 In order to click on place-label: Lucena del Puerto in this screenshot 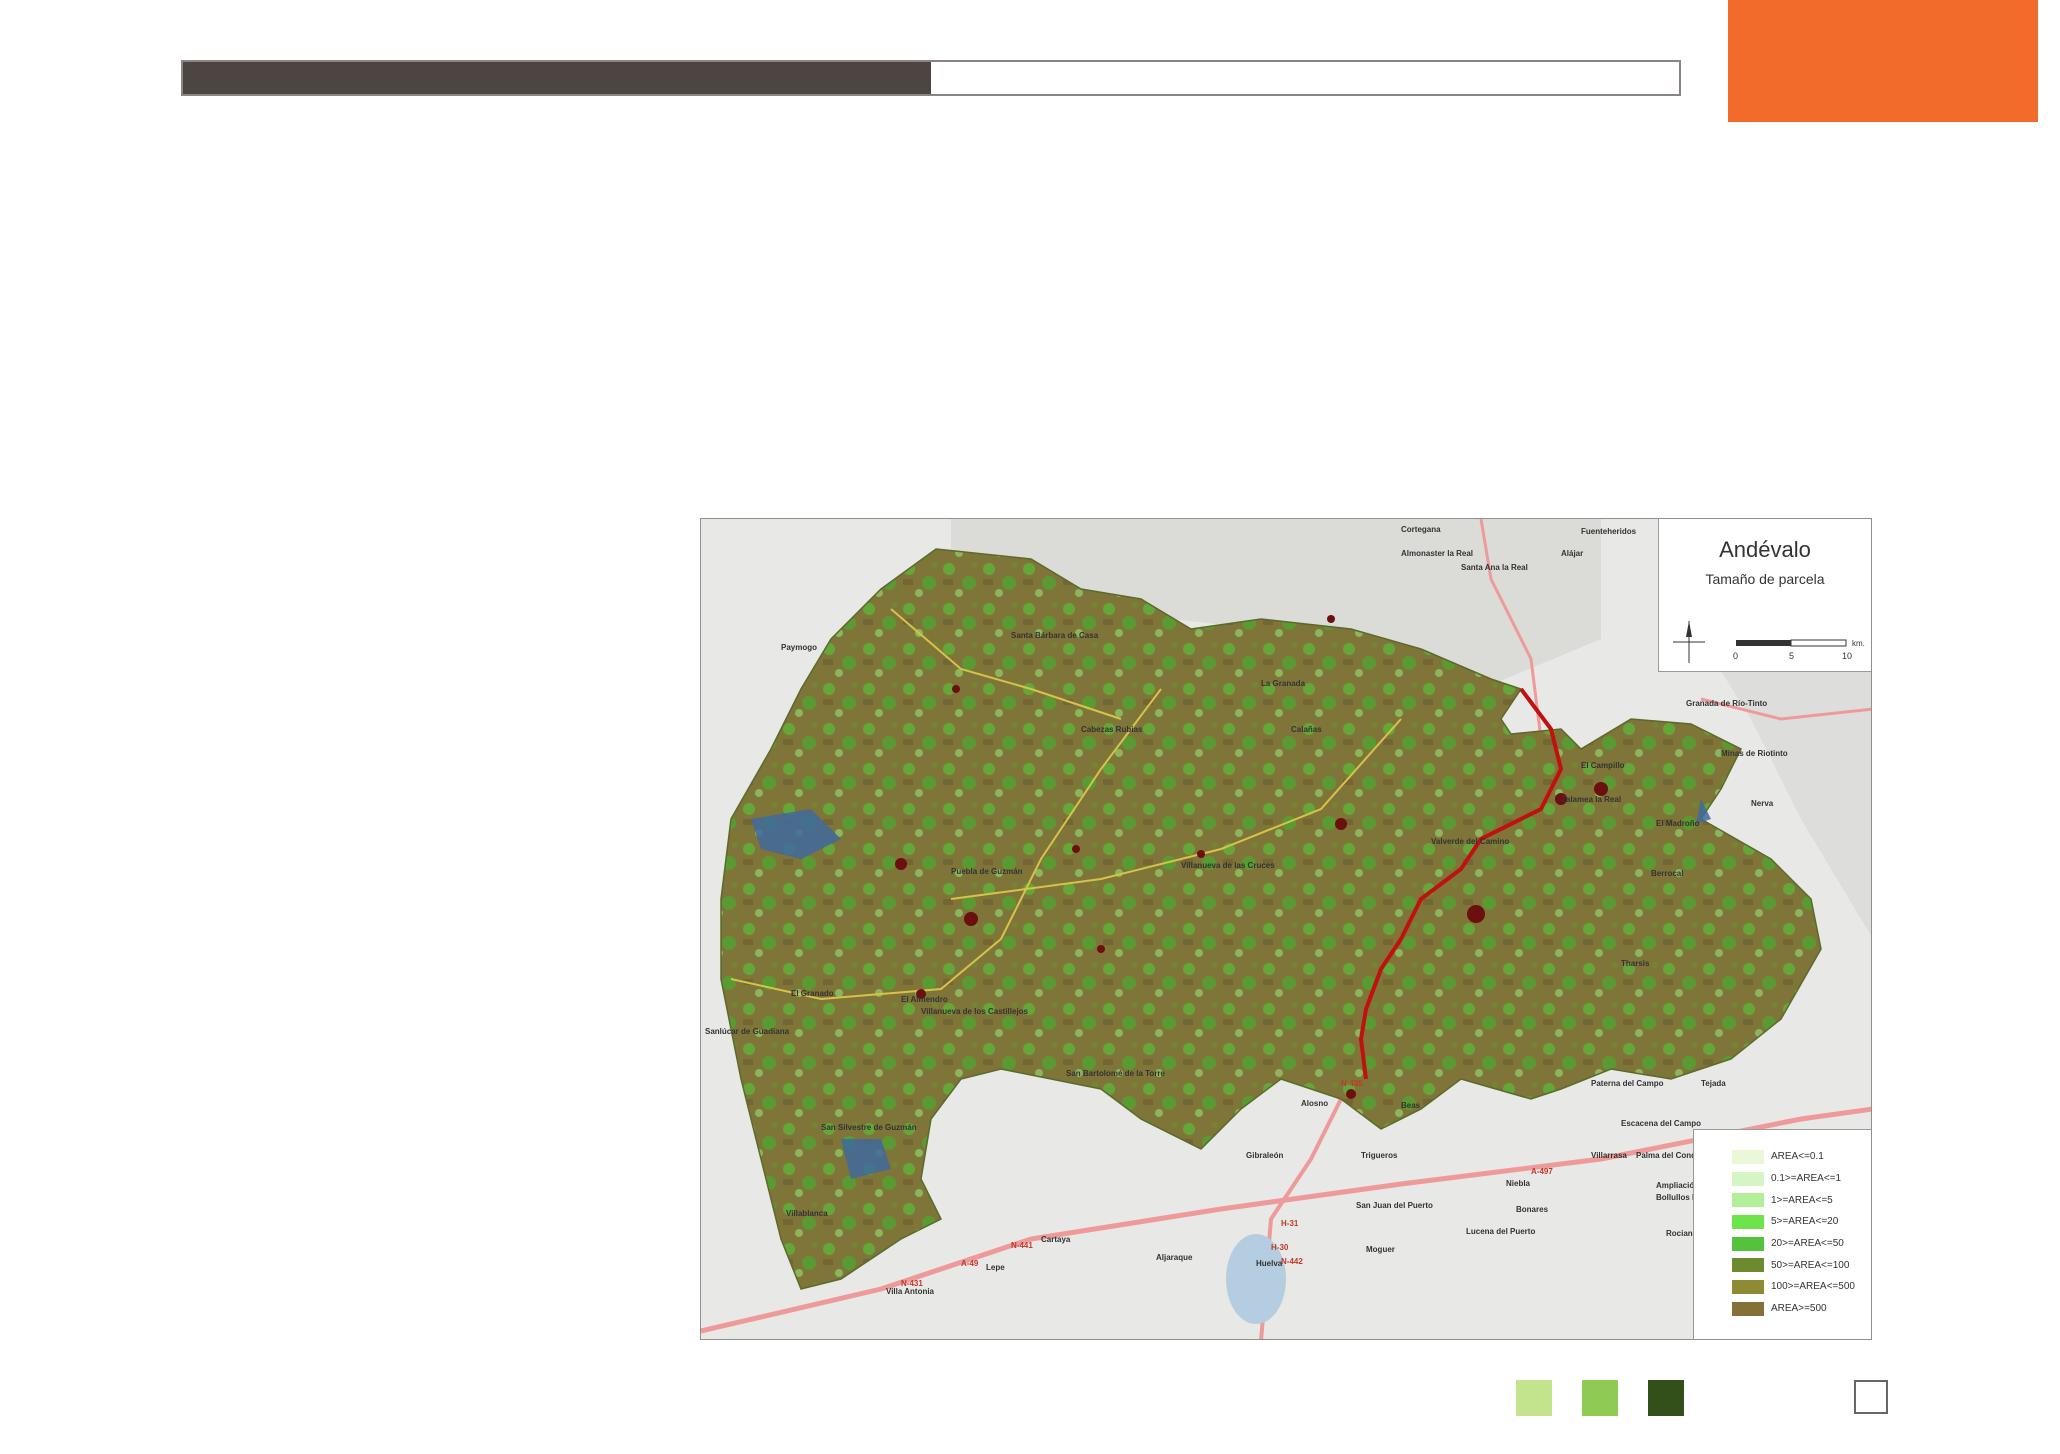, I will do `click(1501, 1231)`.